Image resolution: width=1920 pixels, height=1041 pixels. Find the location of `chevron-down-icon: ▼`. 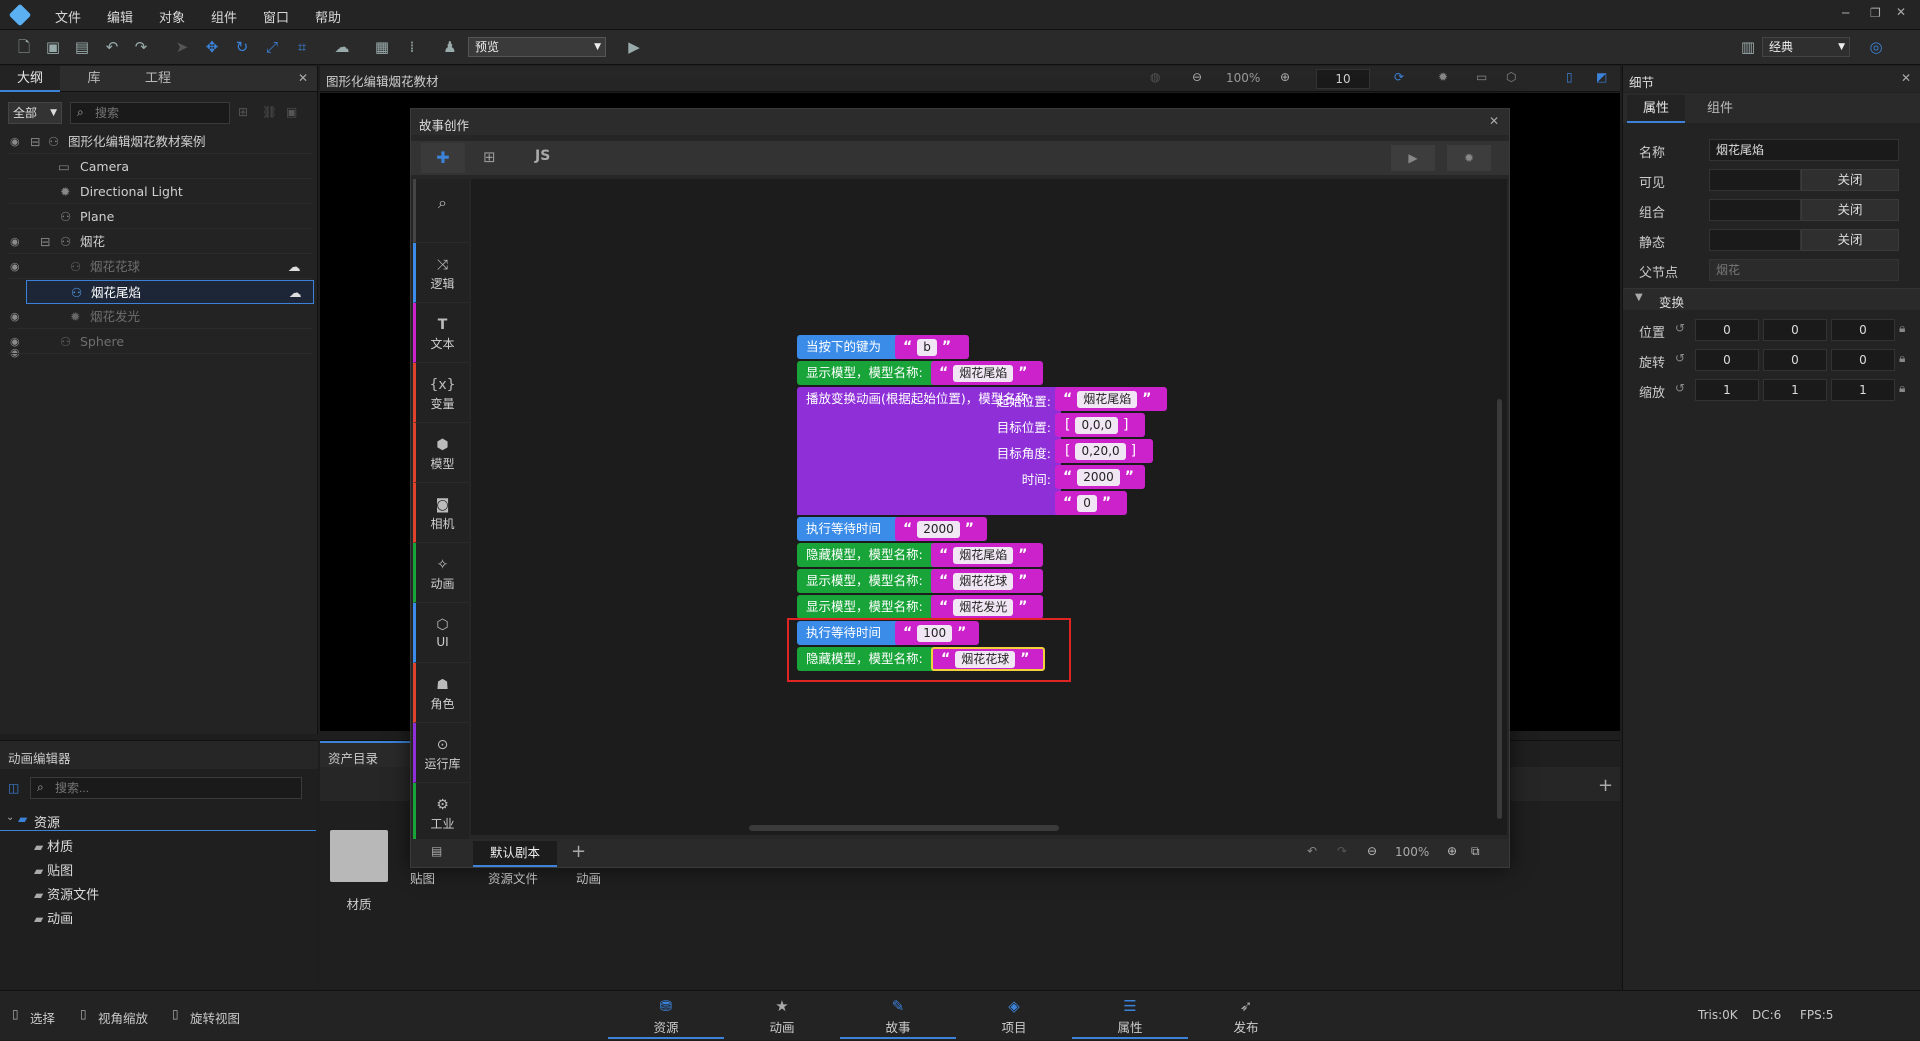

chevron-down-icon: ▼ is located at coordinates (1639, 297).